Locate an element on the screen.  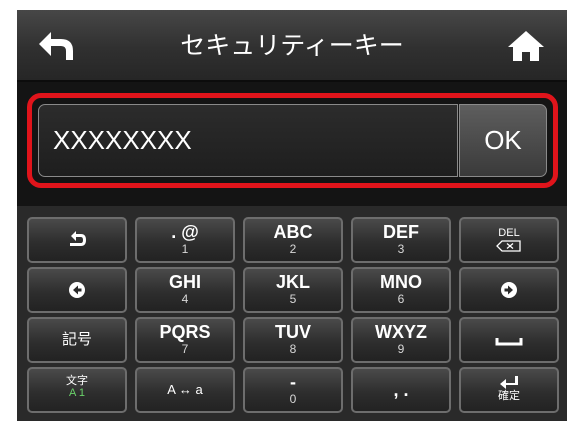
key-1-sub: 1 is located at coordinates (185, 249).